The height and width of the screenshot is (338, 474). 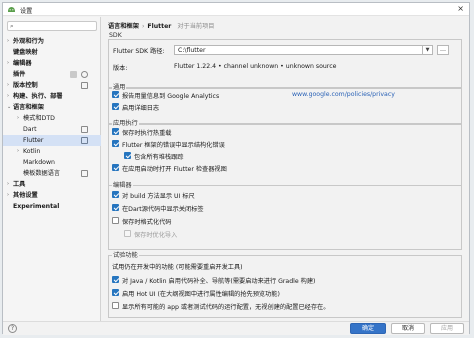 I want to click on hot-ui-label: 启用 Hot UI (在大纲视图中进行属性编辑的抢先预览功能), so click(x=201, y=294).